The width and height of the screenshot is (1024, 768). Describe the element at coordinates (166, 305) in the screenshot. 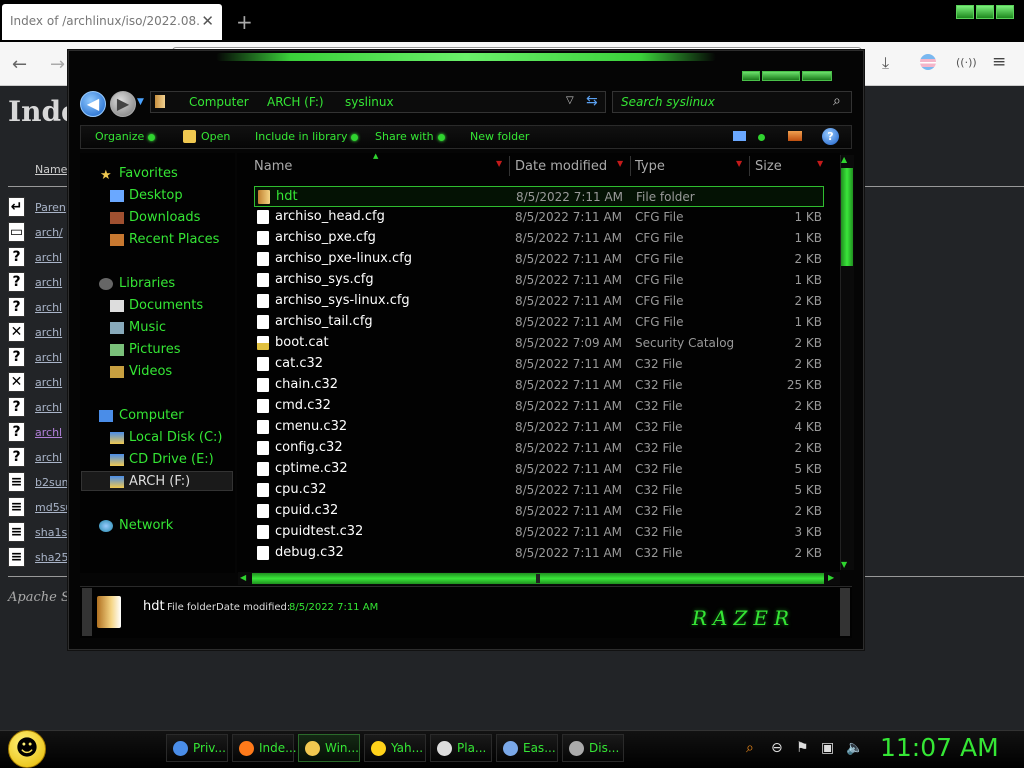

I see `nav-documents: Documents` at that location.